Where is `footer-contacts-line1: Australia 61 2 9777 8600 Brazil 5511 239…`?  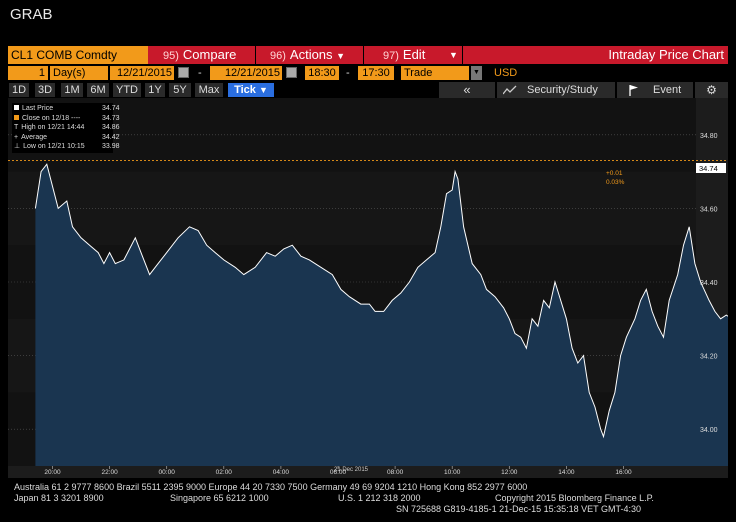 footer-contacts-line1: Australia 61 2 9777 8600 Brazil 5511 239… is located at coordinates (271, 487).